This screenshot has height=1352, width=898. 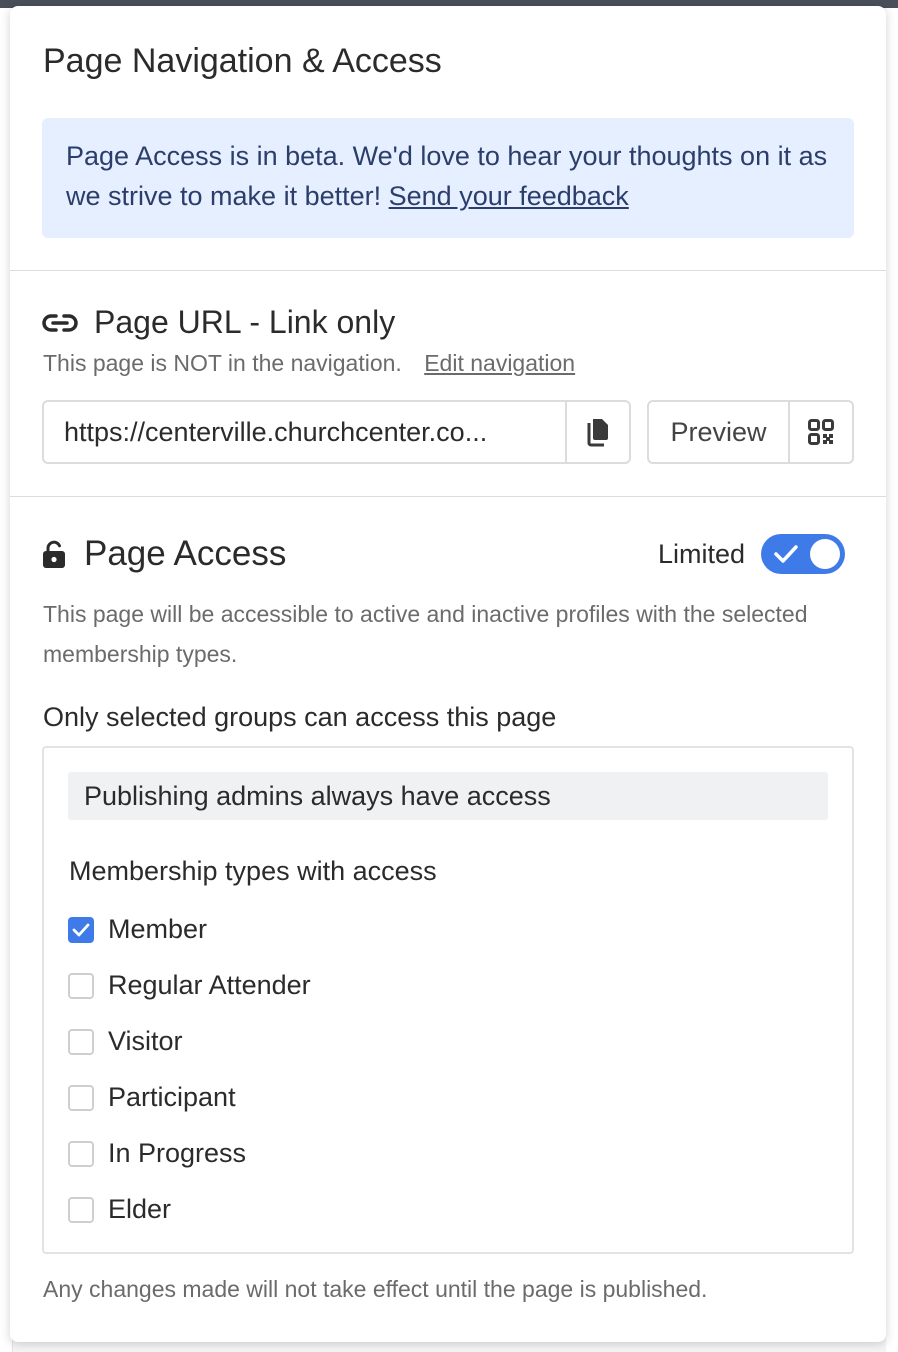 What do you see at coordinates (509, 196) in the screenshot?
I see `send-feedback-link: Send your feedback` at bounding box center [509, 196].